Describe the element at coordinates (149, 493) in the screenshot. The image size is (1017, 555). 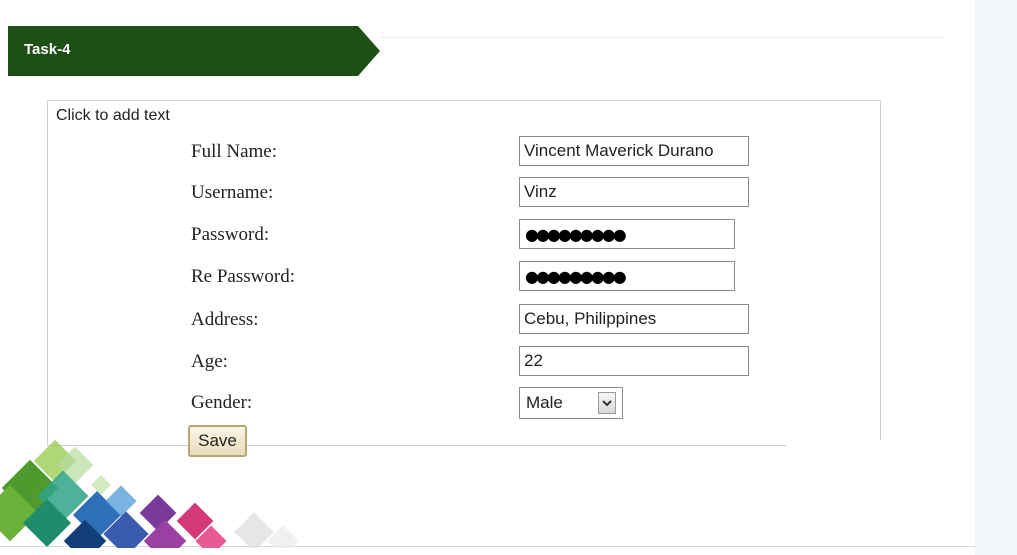
I see `decorative-diamonds` at that location.